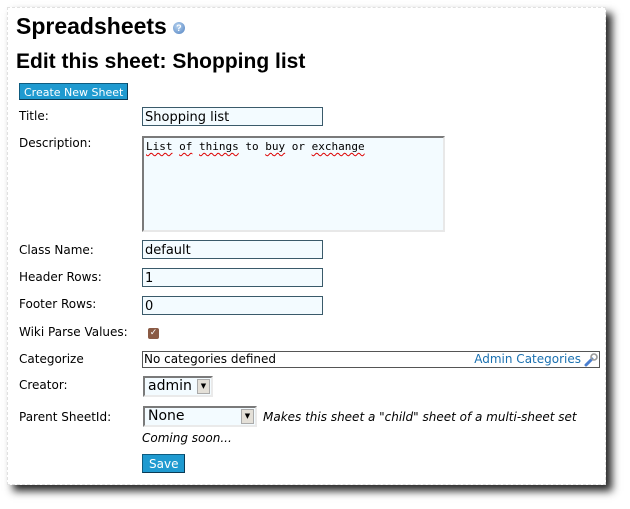  I want to click on parent-sheetid-label: Parent SheetId:, so click(65, 417).